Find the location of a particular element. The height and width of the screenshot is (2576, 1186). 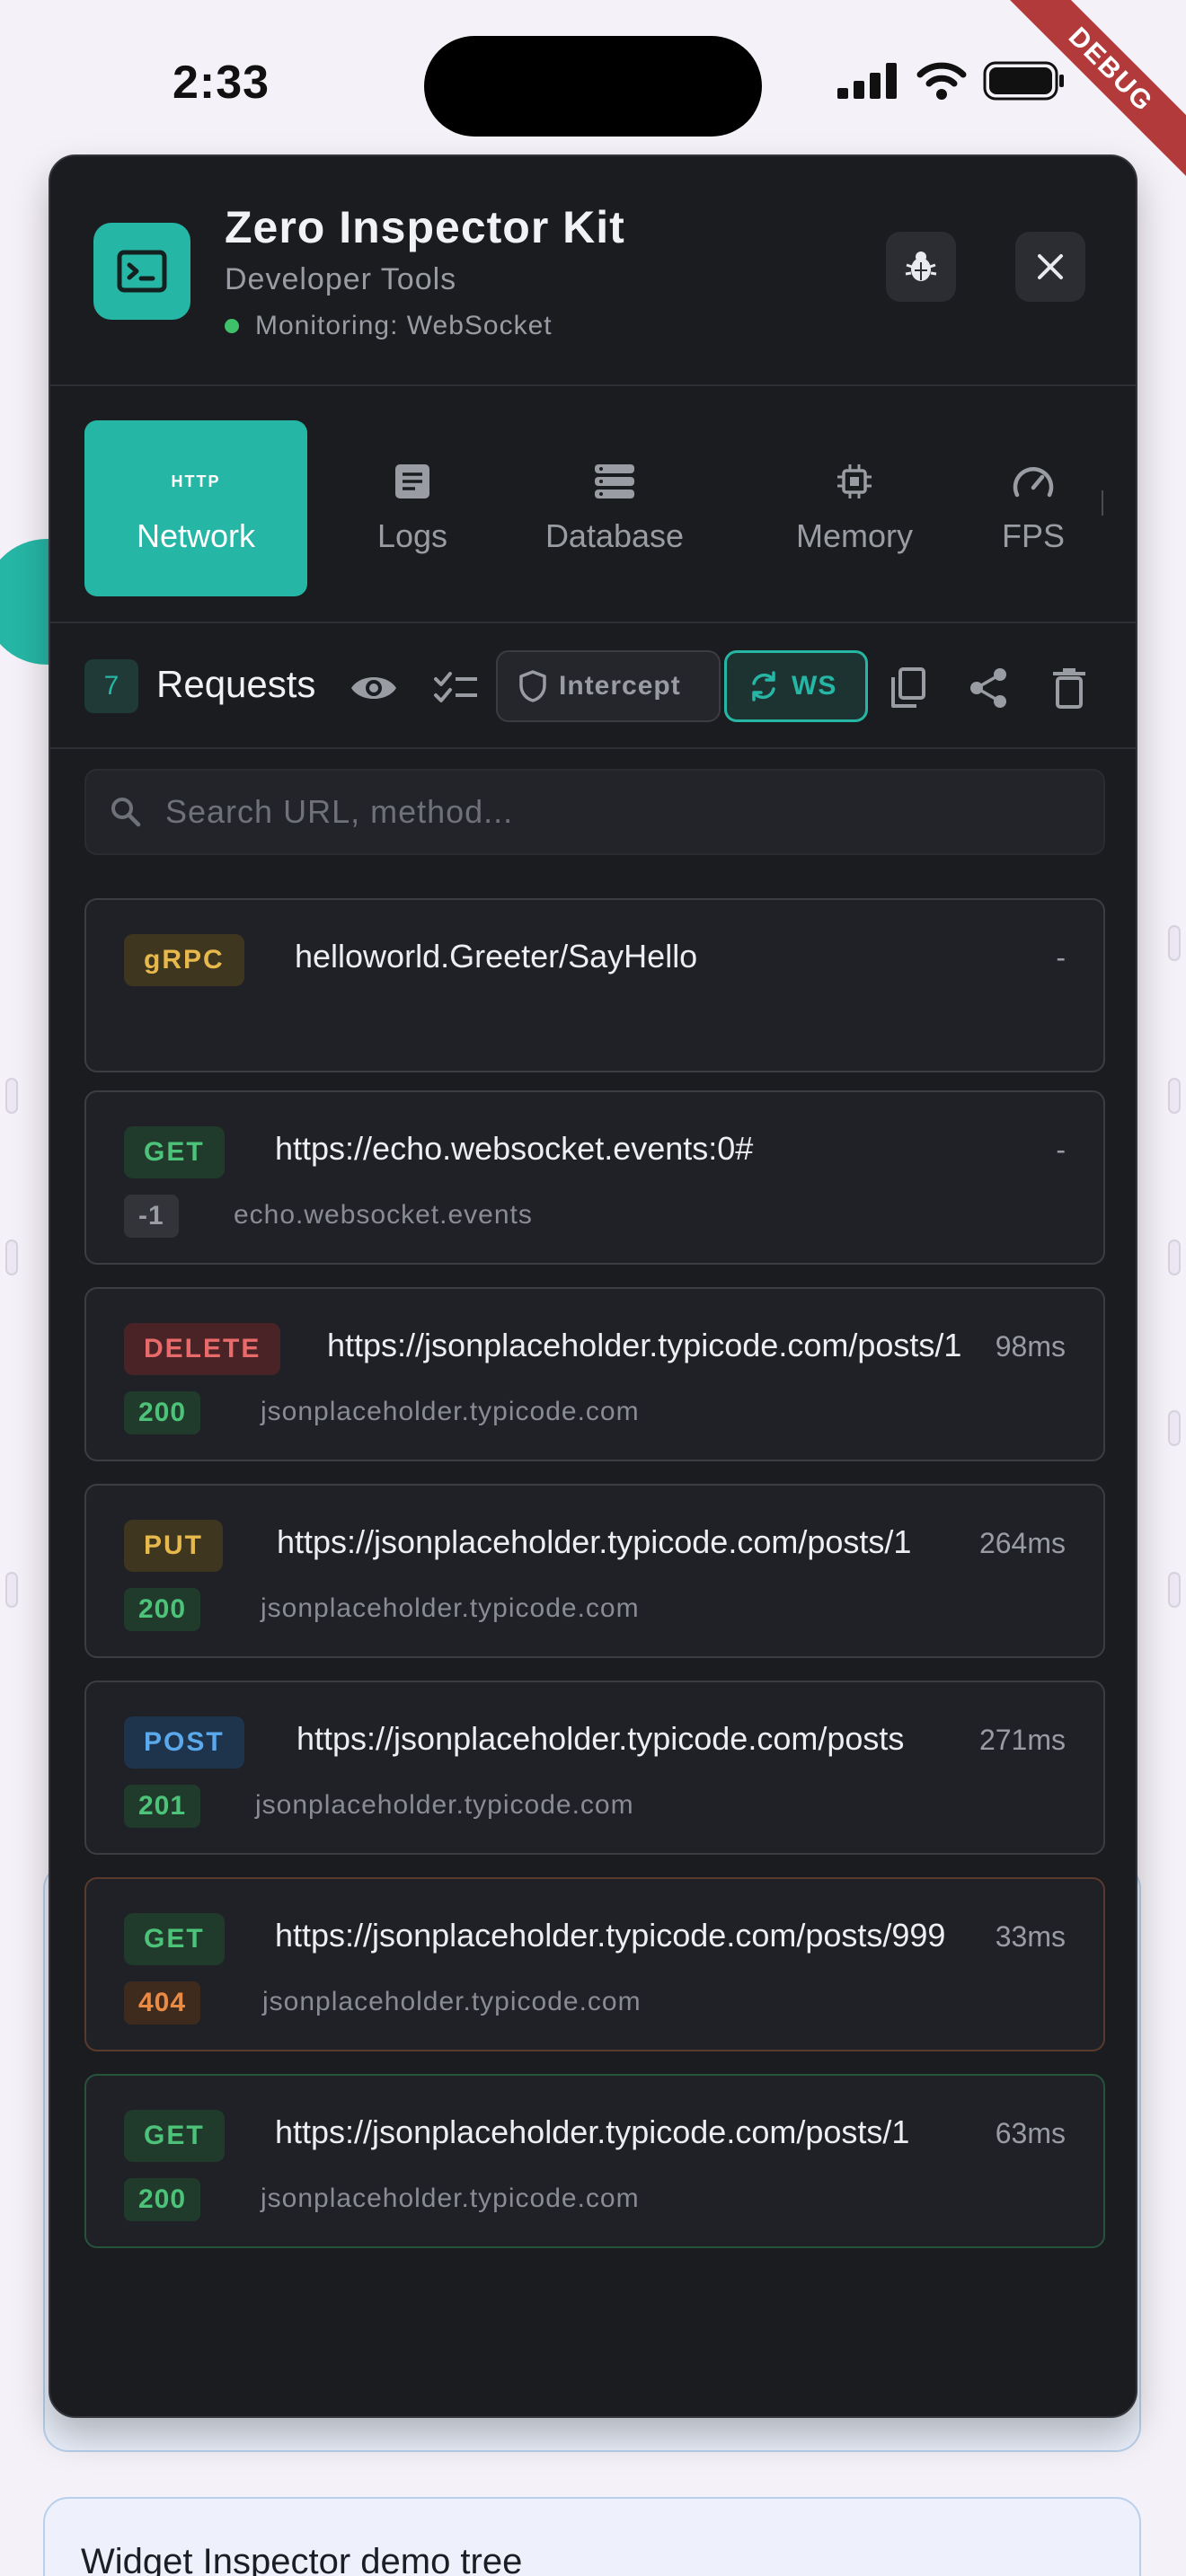

trash-icon is located at coordinates (1069, 688).